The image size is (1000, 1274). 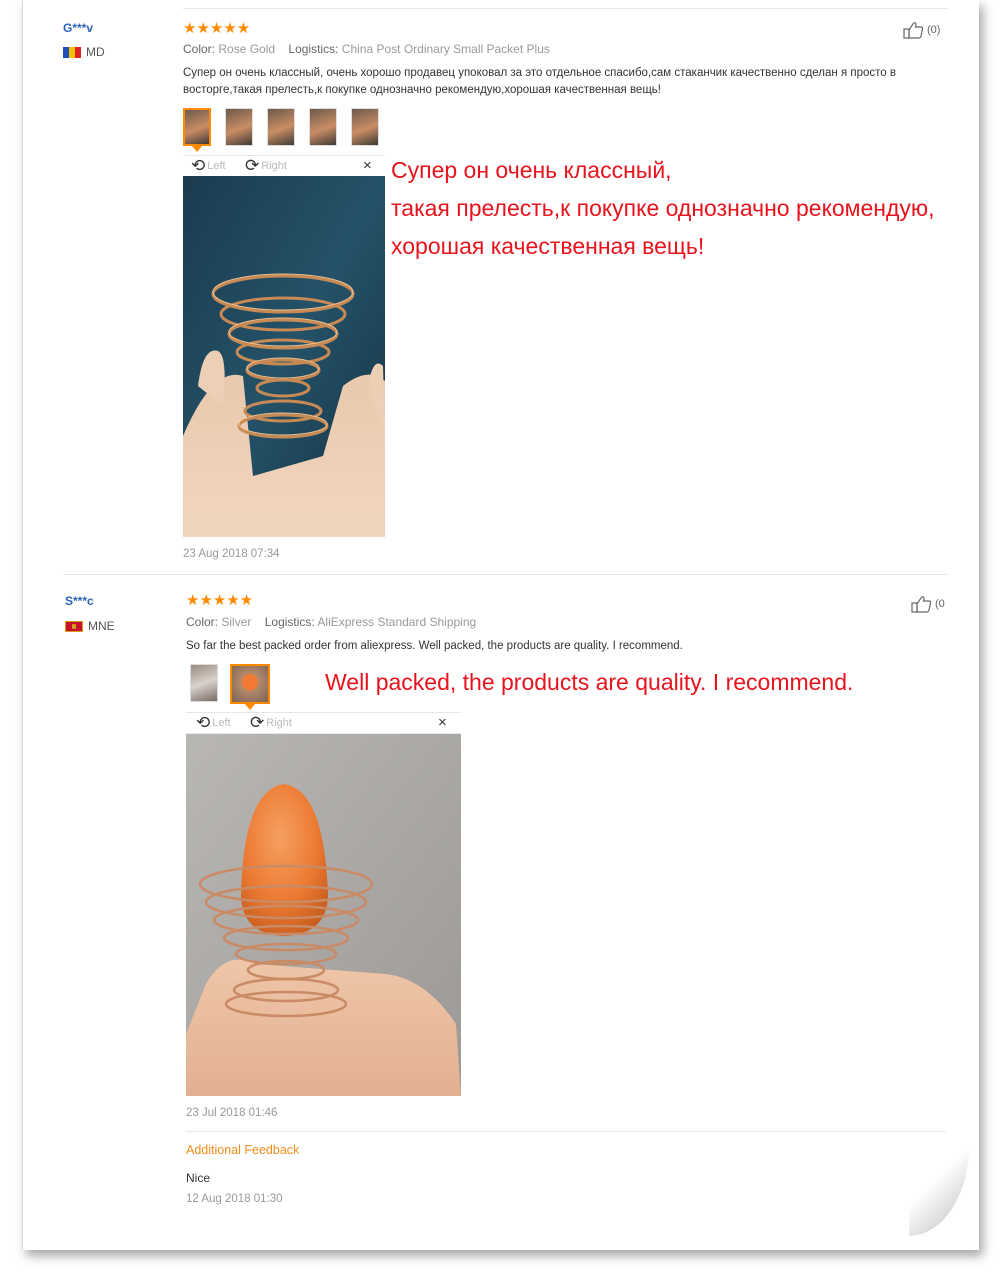 What do you see at coordinates (505, 574) in the screenshot?
I see `review-divider` at bounding box center [505, 574].